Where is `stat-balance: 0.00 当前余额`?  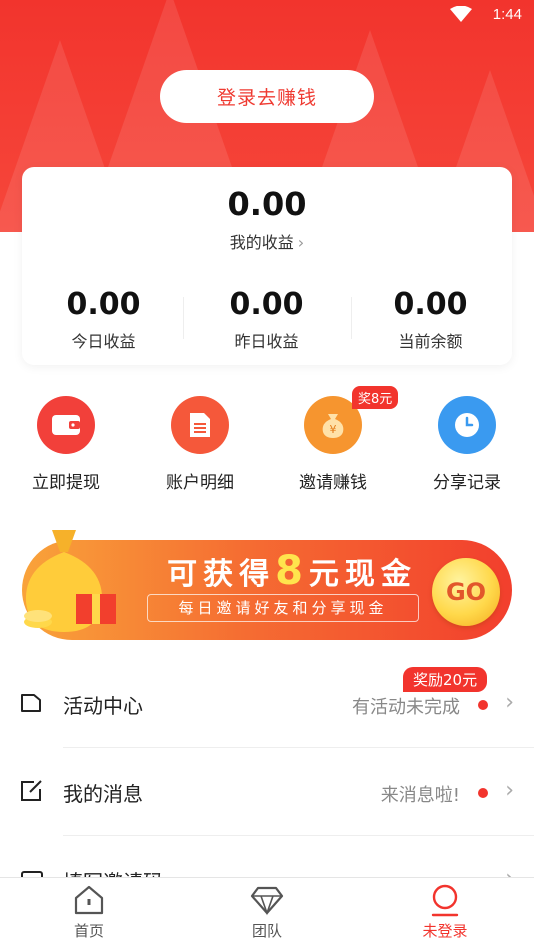
stat-balance: 0.00 当前余额 is located at coordinates (430, 319).